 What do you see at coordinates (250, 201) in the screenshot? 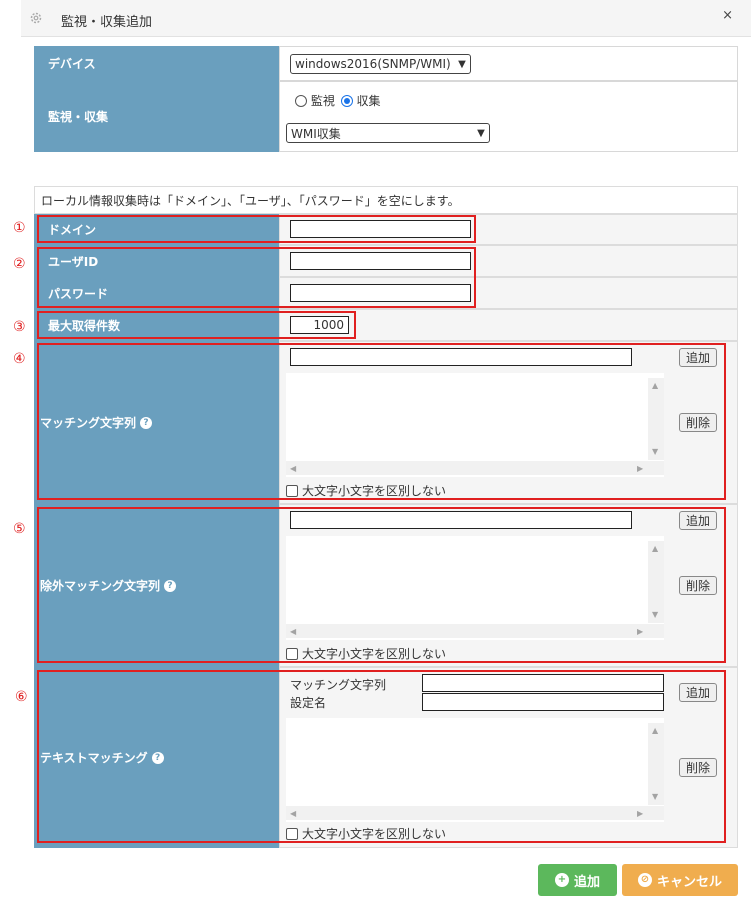
I see `note-text: ローカル情報収集時は「ドメイン」、「ユーザ」、「パスワード」を空にします。` at bounding box center [250, 201].